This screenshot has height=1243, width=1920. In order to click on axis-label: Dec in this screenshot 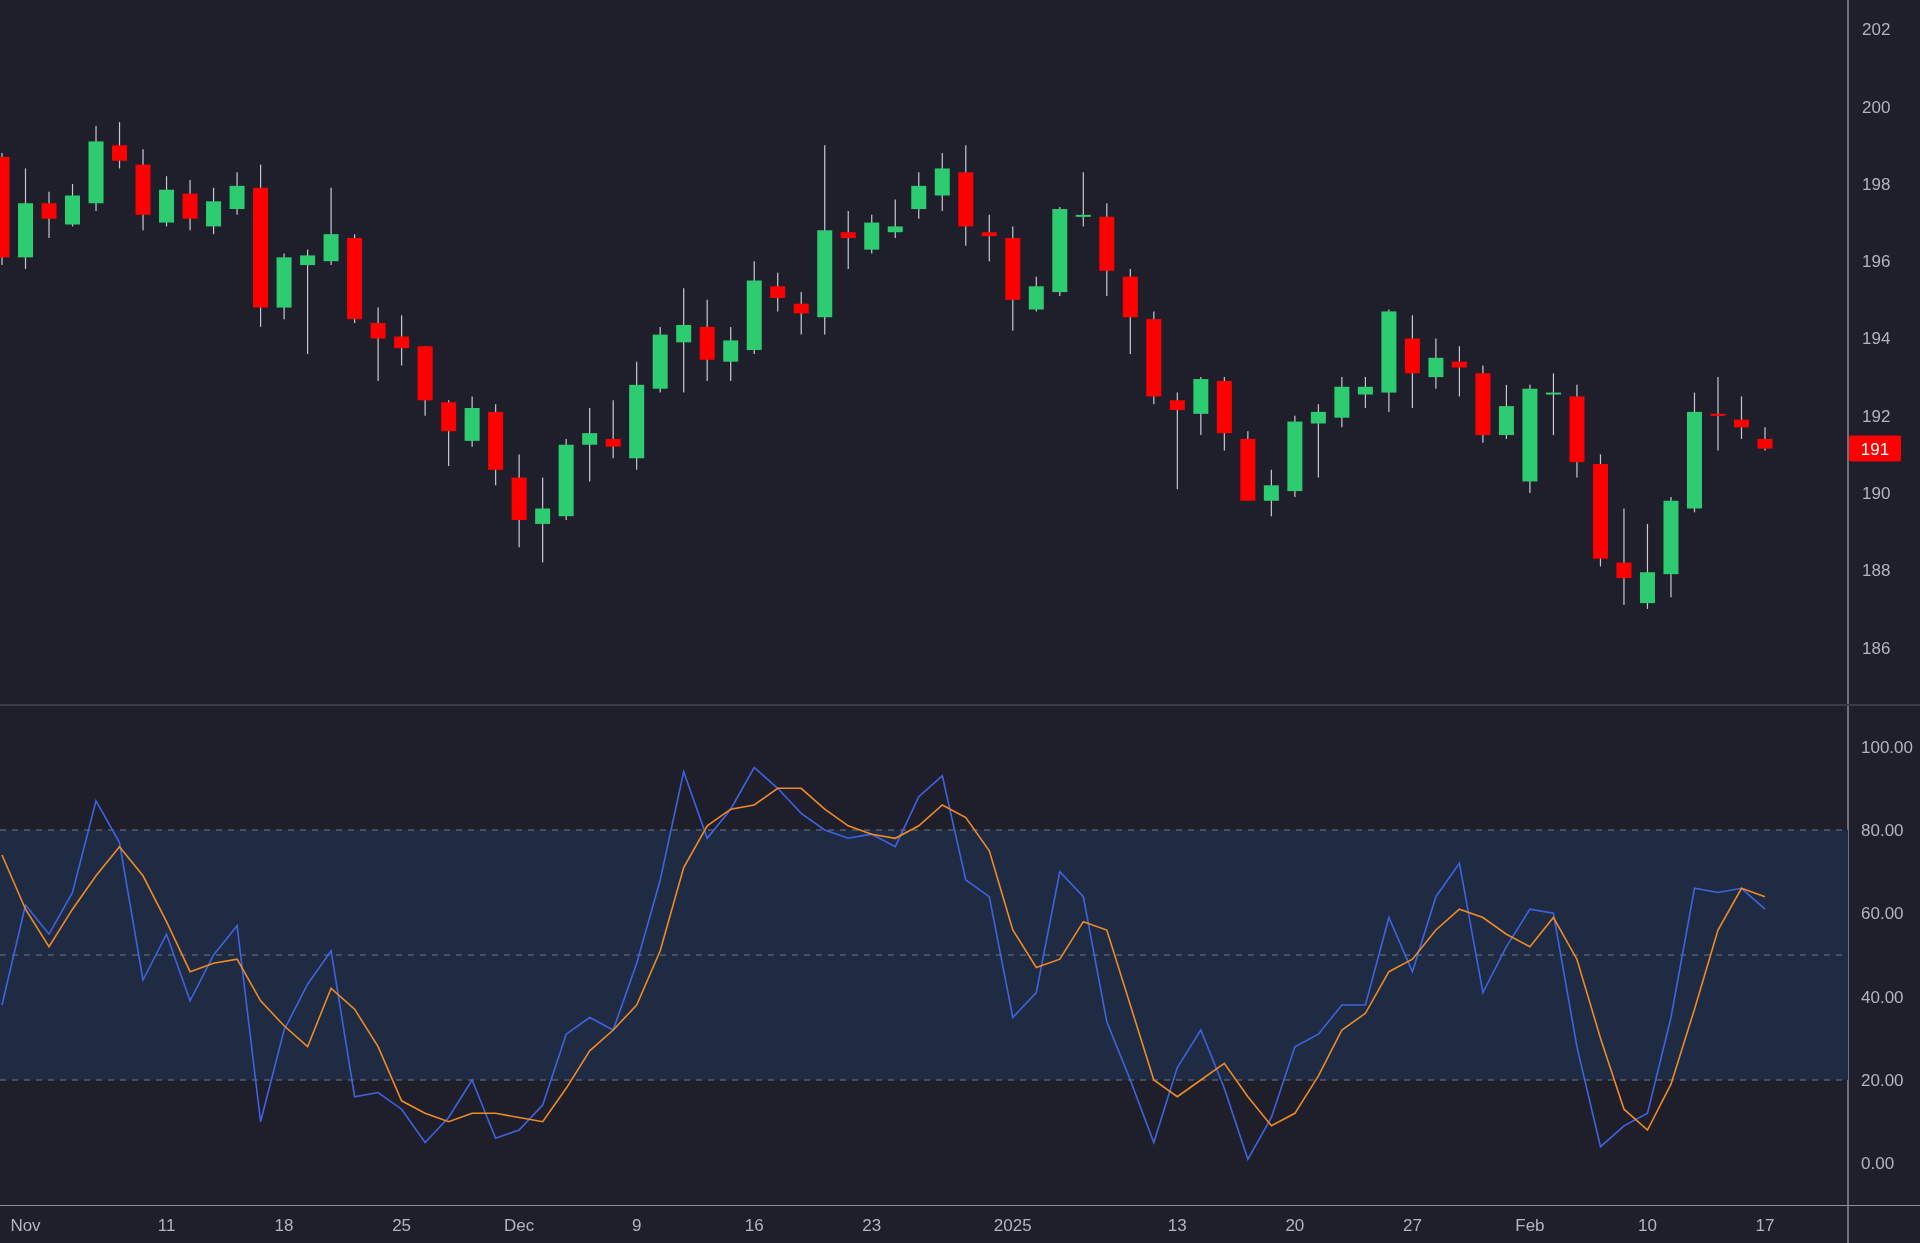, I will do `click(519, 1225)`.